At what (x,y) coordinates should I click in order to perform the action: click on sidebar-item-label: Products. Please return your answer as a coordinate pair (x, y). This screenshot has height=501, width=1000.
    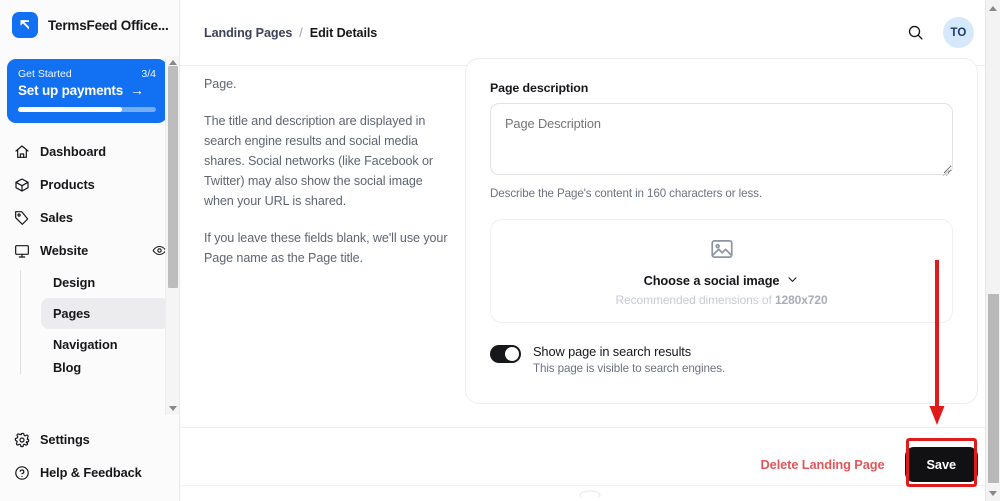
    Looking at the image, I should click on (67, 184).